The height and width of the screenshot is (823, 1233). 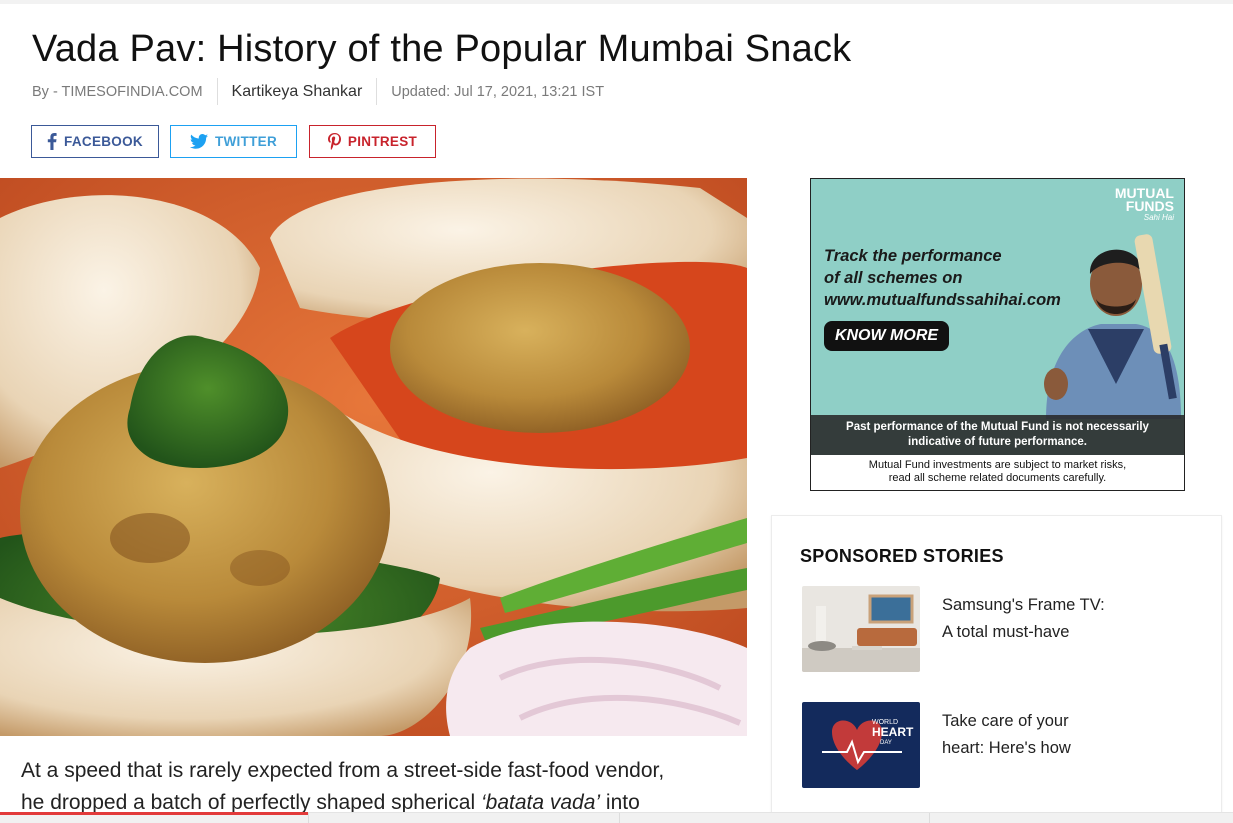 What do you see at coordinates (886, 743) in the screenshot?
I see `thumb-text-day: DAY` at bounding box center [886, 743].